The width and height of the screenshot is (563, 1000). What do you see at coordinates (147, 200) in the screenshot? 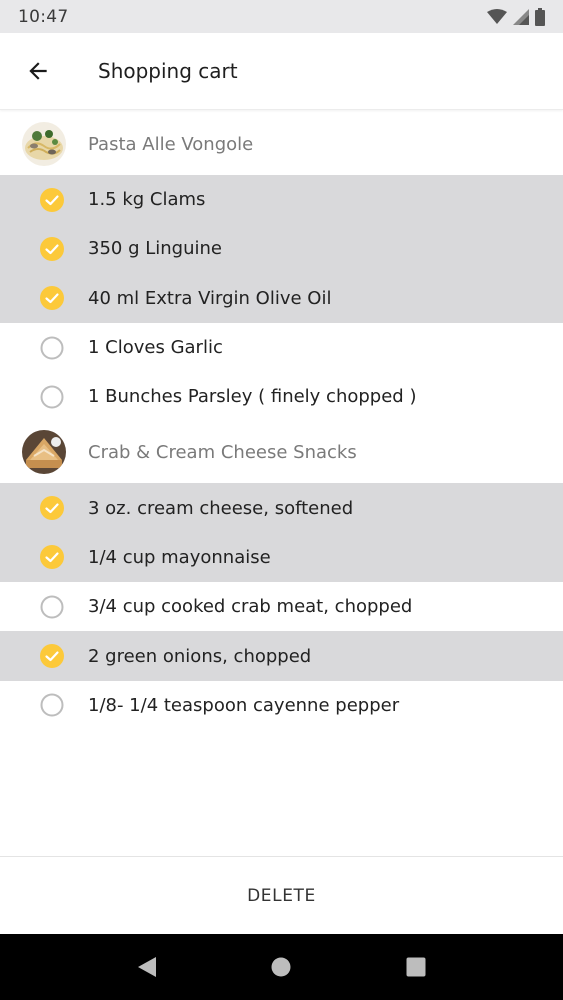
I see `ingredient-label: 1.5 kg Clams` at bounding box center [147, 200].